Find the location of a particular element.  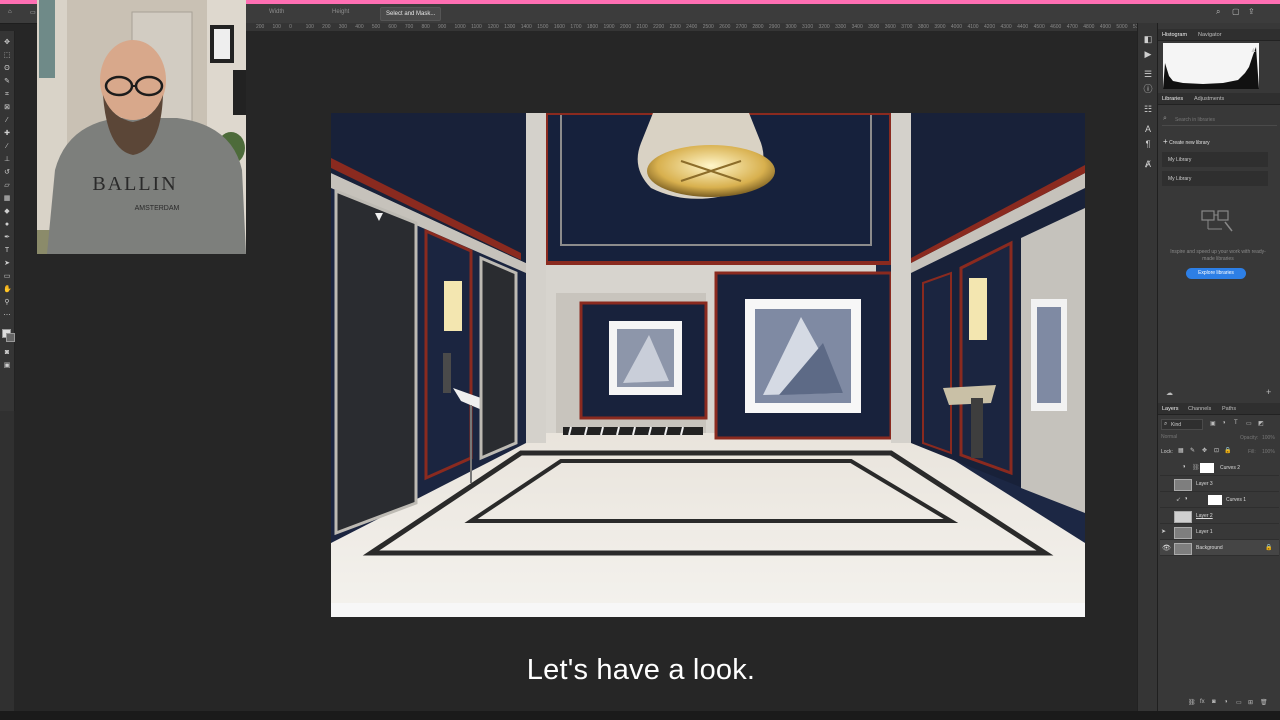

dodge-tool-icon: ● is located at coordinates (7, 225).